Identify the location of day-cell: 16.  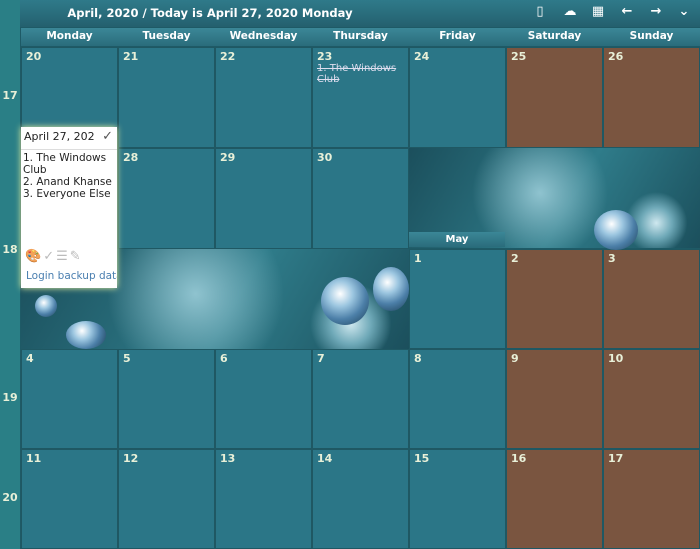
(554, 499).